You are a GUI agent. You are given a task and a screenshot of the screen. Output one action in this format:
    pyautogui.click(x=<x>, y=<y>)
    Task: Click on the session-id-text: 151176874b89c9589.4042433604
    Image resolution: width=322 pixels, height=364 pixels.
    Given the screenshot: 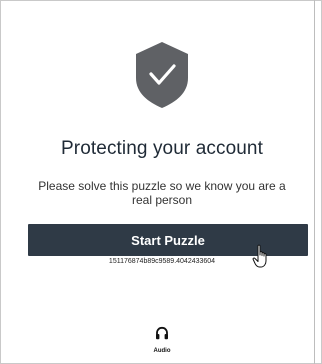 What is the action you would take?
    pyautogui.click(x=162, y=261)
    